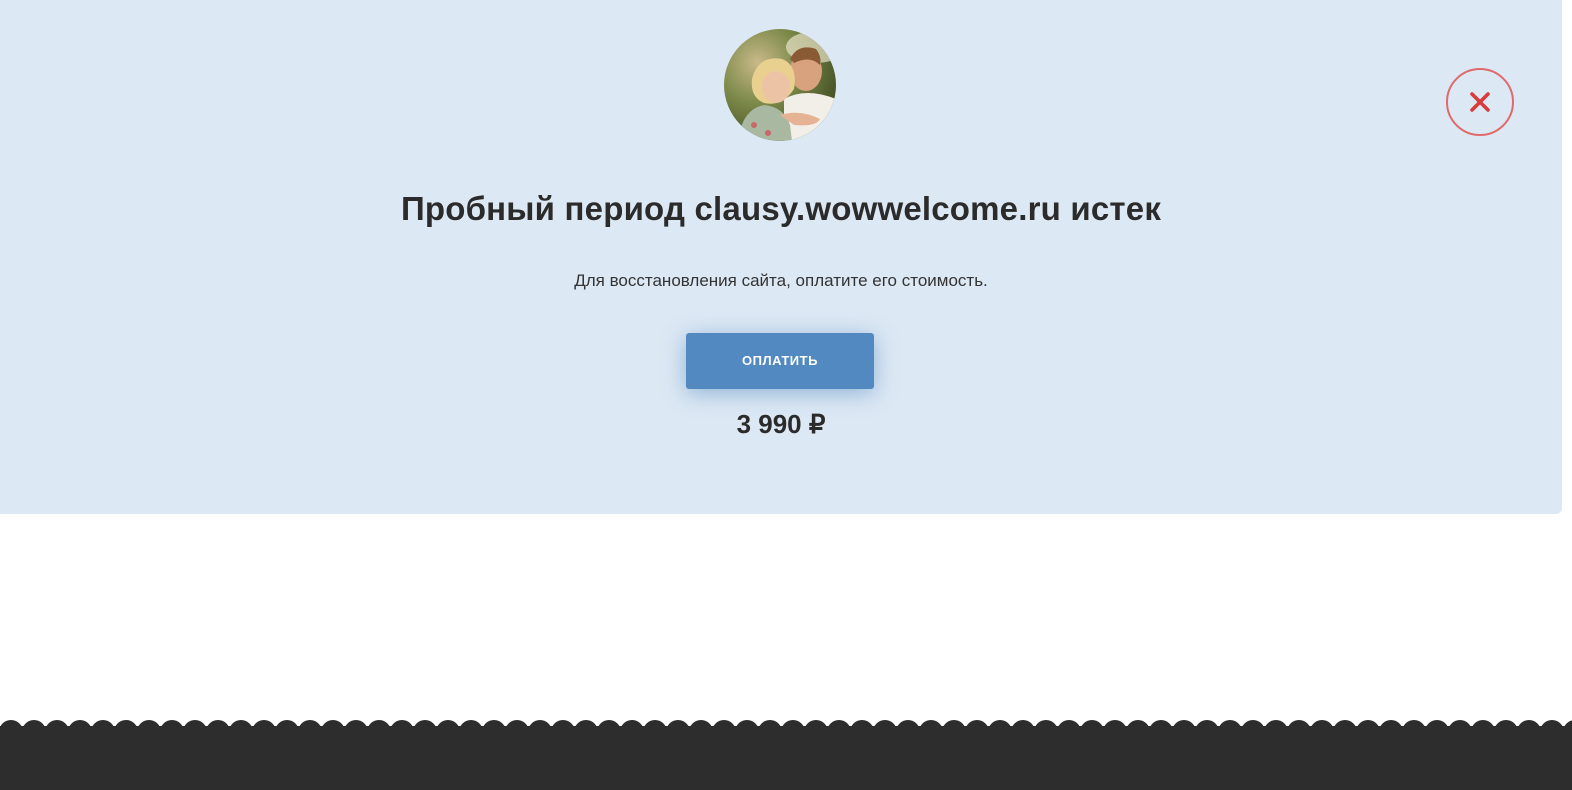 The image size is (1572, 790). What do you see at coordinates (780, 361) in the screenshot?
I see `pay-button: ОПЛАТИТЬ` at bounding box center [780, 361].